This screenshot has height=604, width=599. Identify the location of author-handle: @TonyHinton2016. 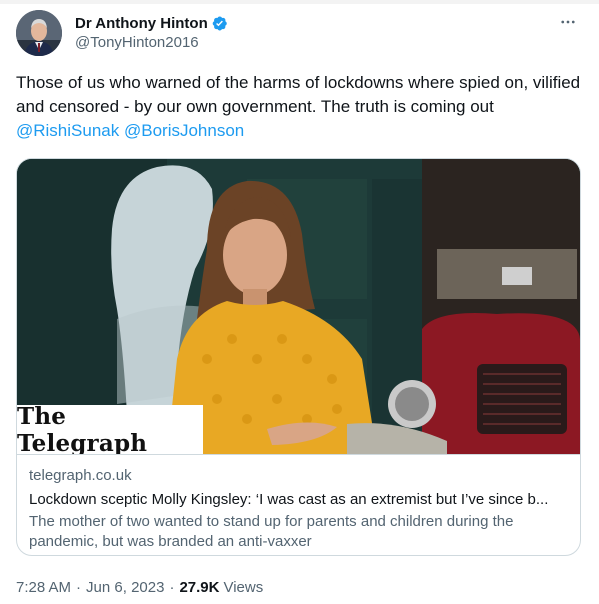
(137, 42).